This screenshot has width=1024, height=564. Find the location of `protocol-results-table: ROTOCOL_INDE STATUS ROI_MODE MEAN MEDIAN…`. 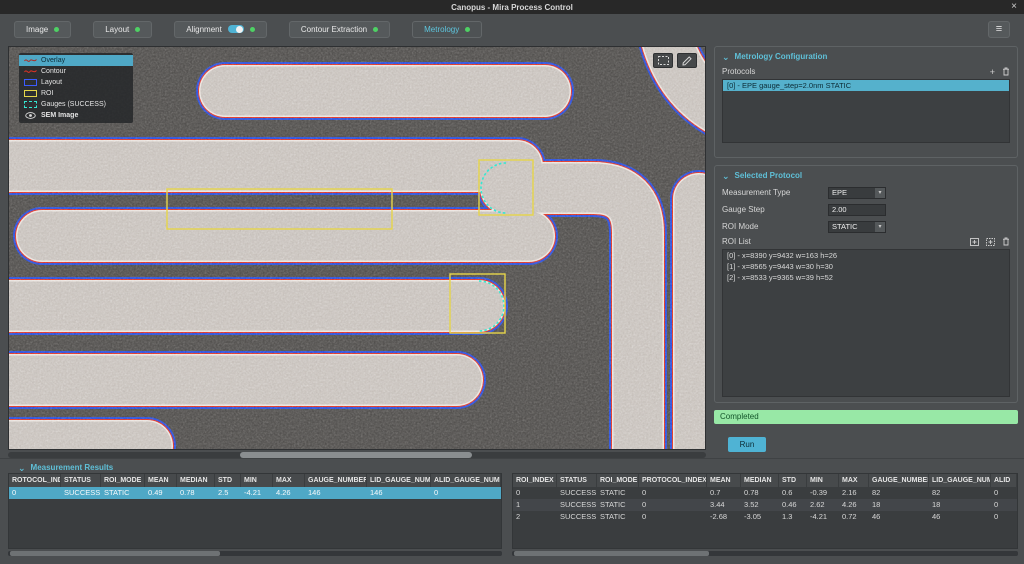

protocol-results-table: ROTOCOL_INDE STATUS ROI_MODE MEAN MEDIAN… is located at coordinates (255, 511).